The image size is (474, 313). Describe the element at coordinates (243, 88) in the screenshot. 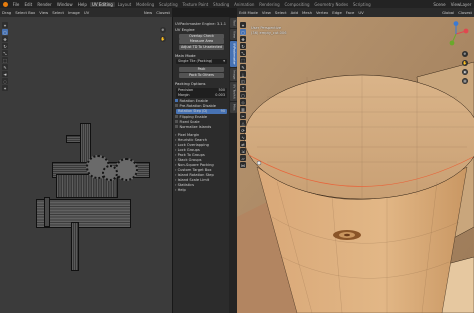

I see `extrude-tool-icon: ⇡` at that location.